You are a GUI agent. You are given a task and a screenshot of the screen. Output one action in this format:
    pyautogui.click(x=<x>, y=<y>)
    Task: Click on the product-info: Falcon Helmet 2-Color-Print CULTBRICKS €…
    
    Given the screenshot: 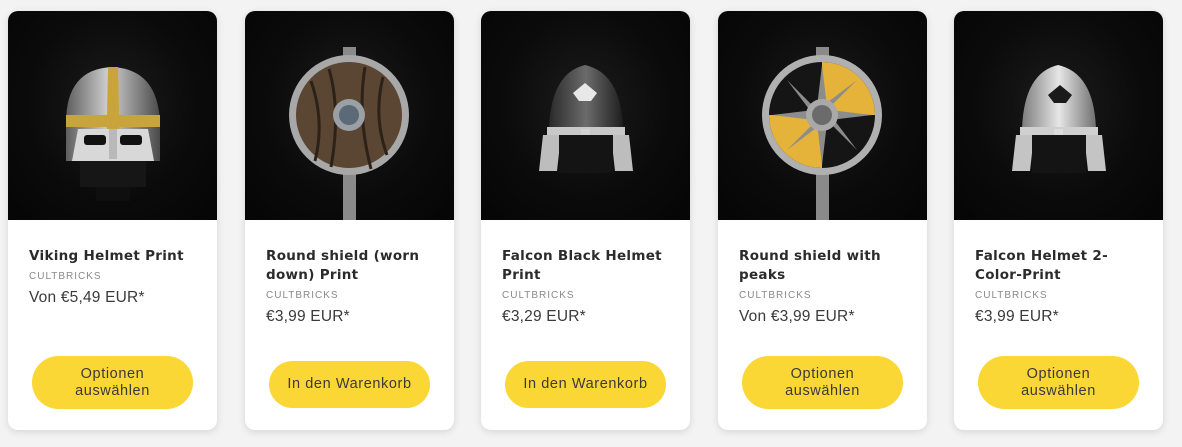 What is the action you would take?
    pyautogui.click(x=1061, y=286)
    